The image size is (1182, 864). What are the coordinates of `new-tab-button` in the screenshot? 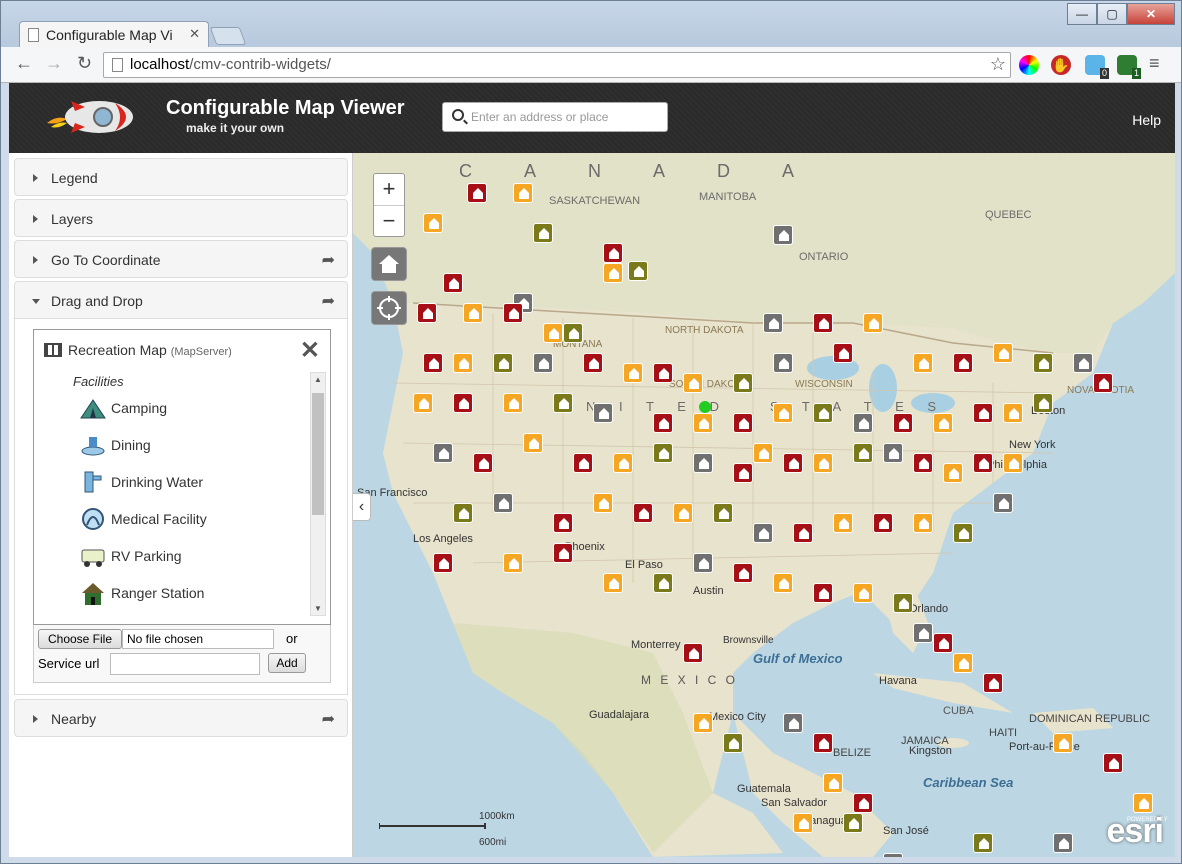 It's located at (228, 36).